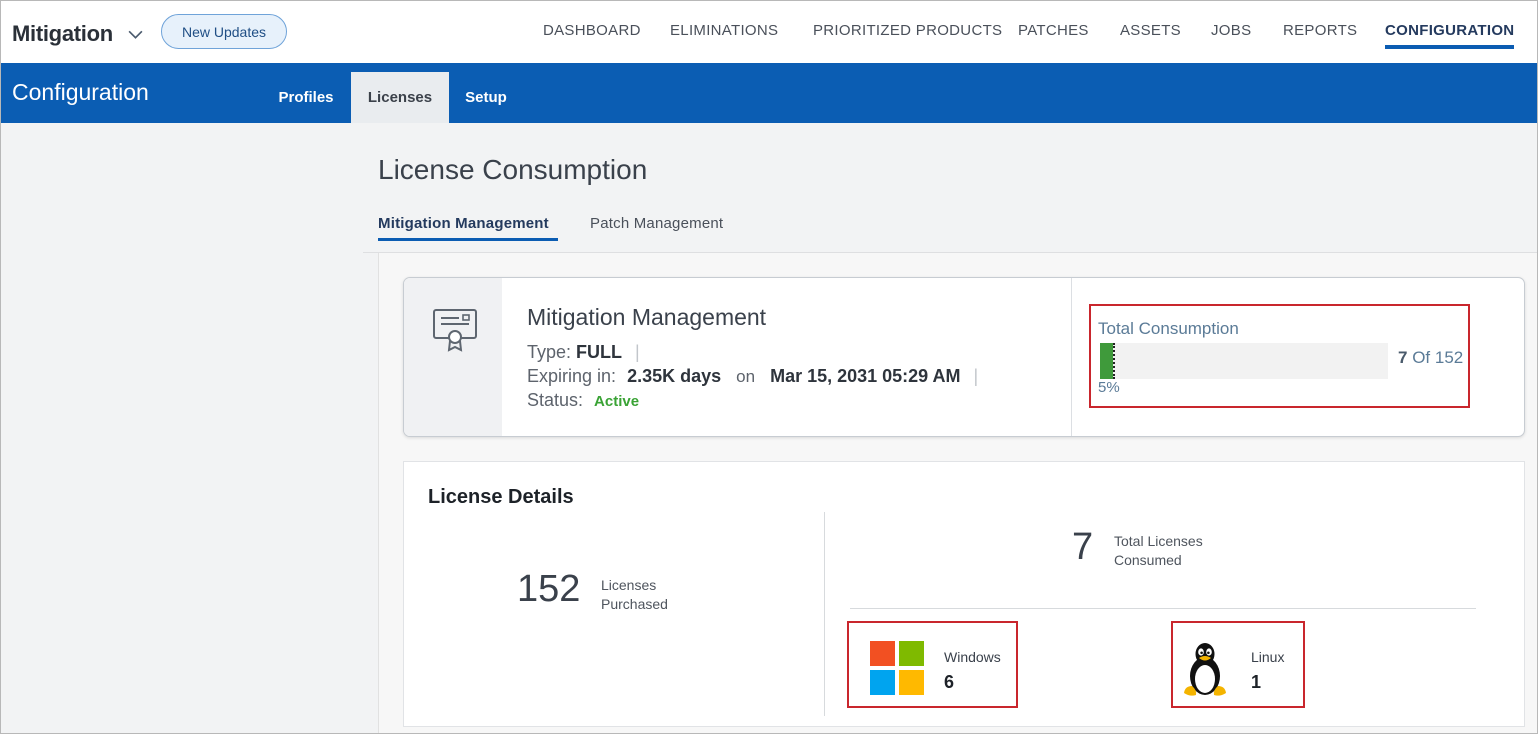  I want to click on total-consumption-highlight: Total Consumption 7 Of 152 5%, so click(1279, 356).